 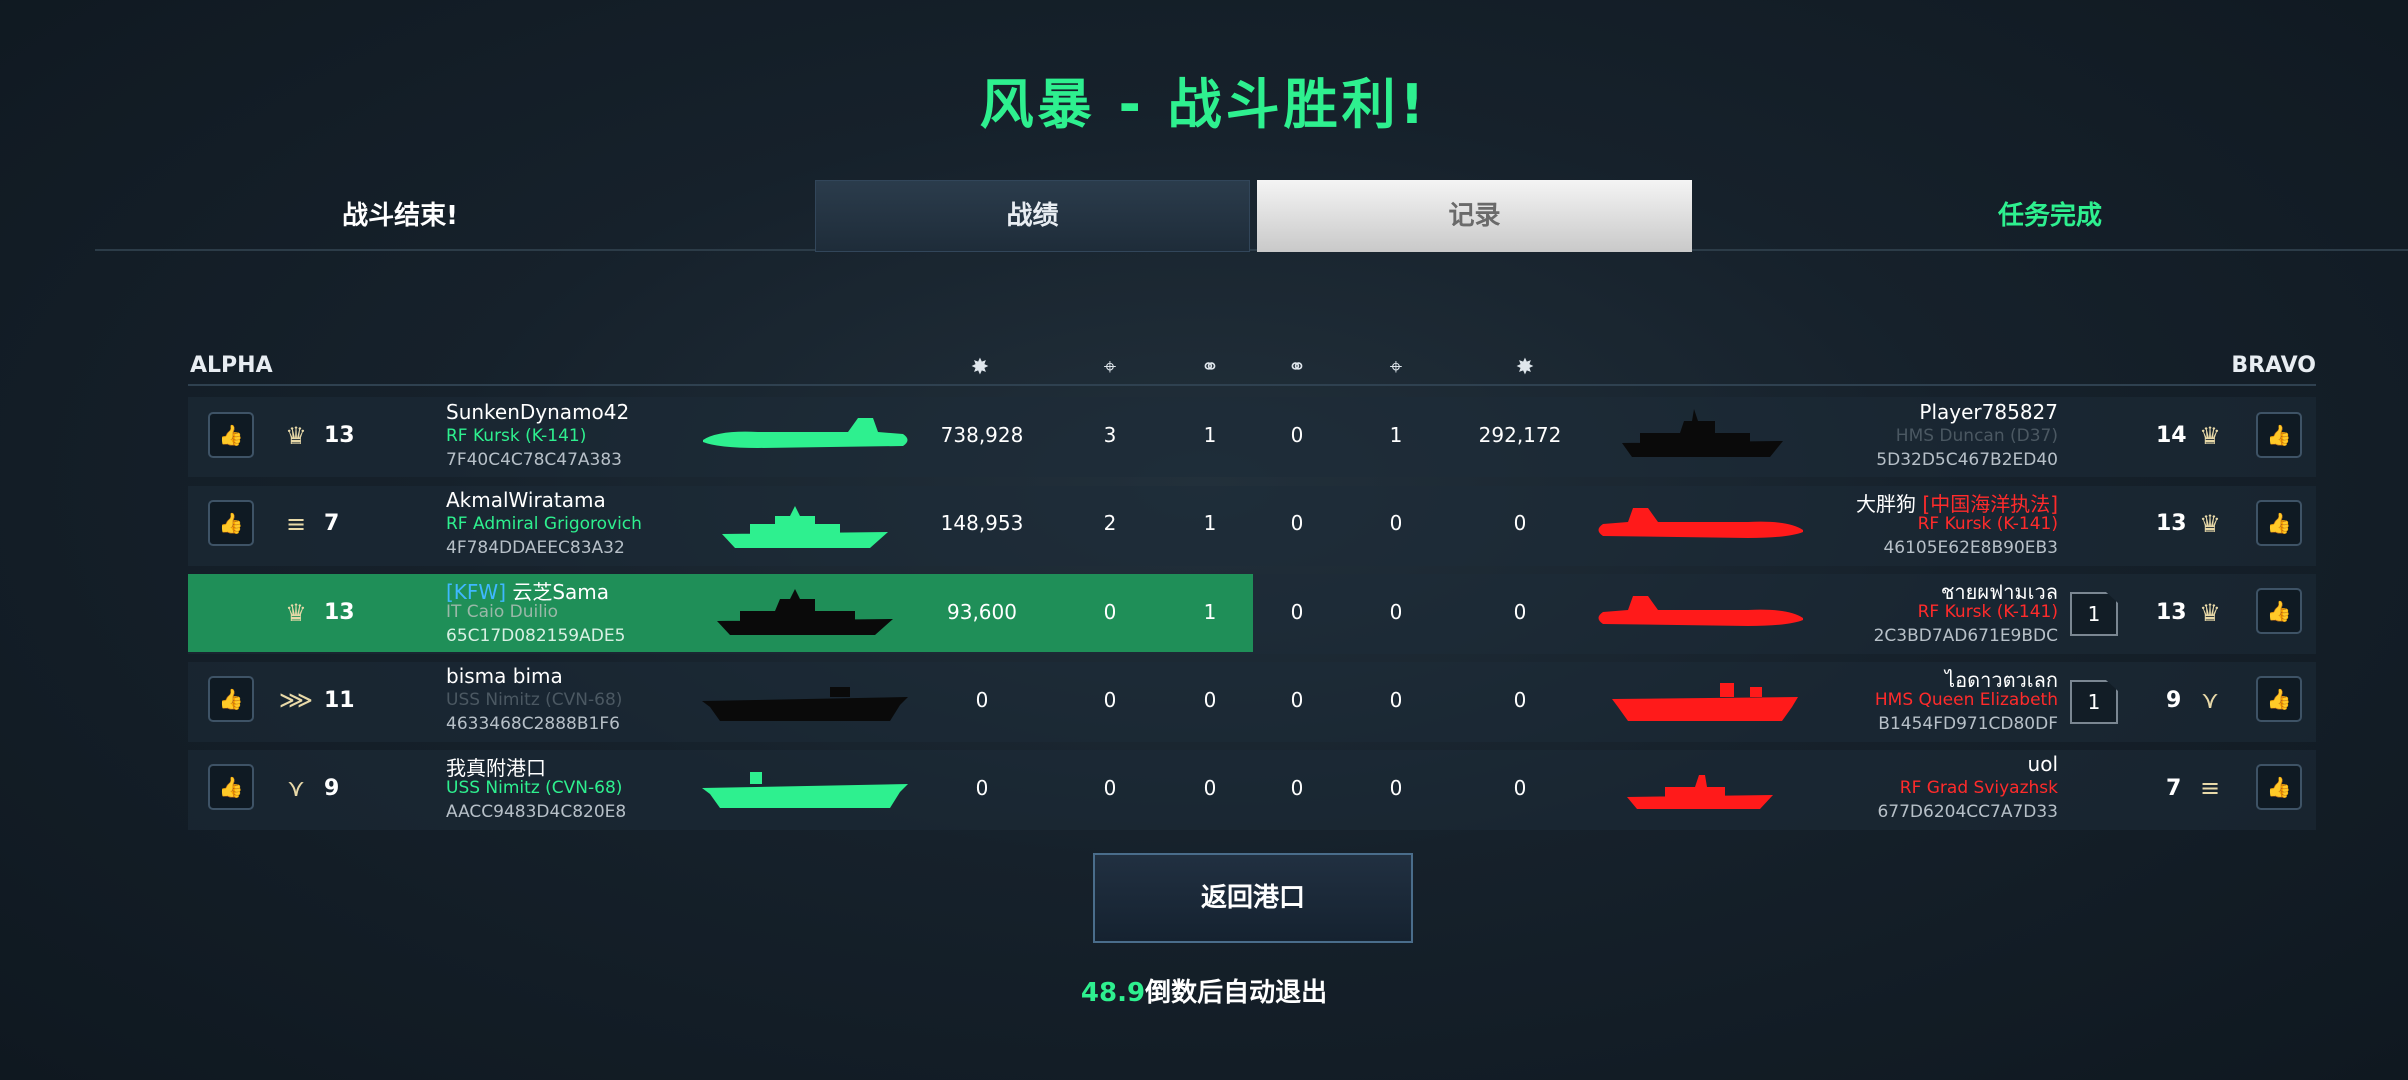 I want to click on player-id: 4633468C2888B1F6, so click(x=533, y=724).